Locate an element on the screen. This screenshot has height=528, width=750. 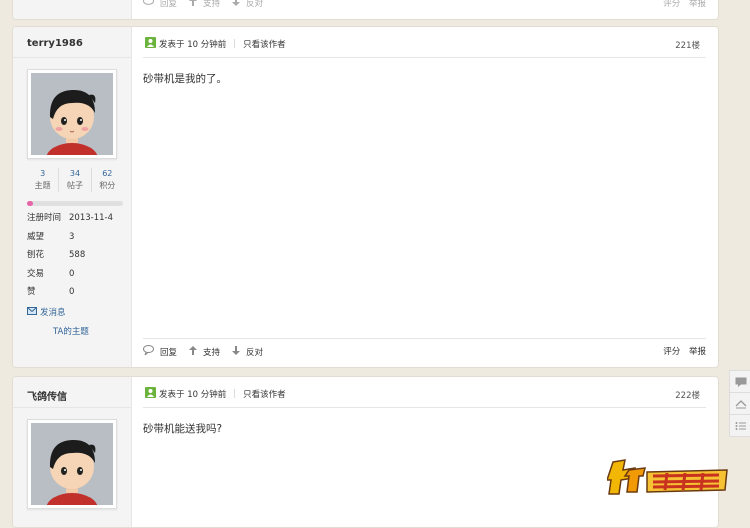
info-label: 刨花 is located at coordinates (36, 255).